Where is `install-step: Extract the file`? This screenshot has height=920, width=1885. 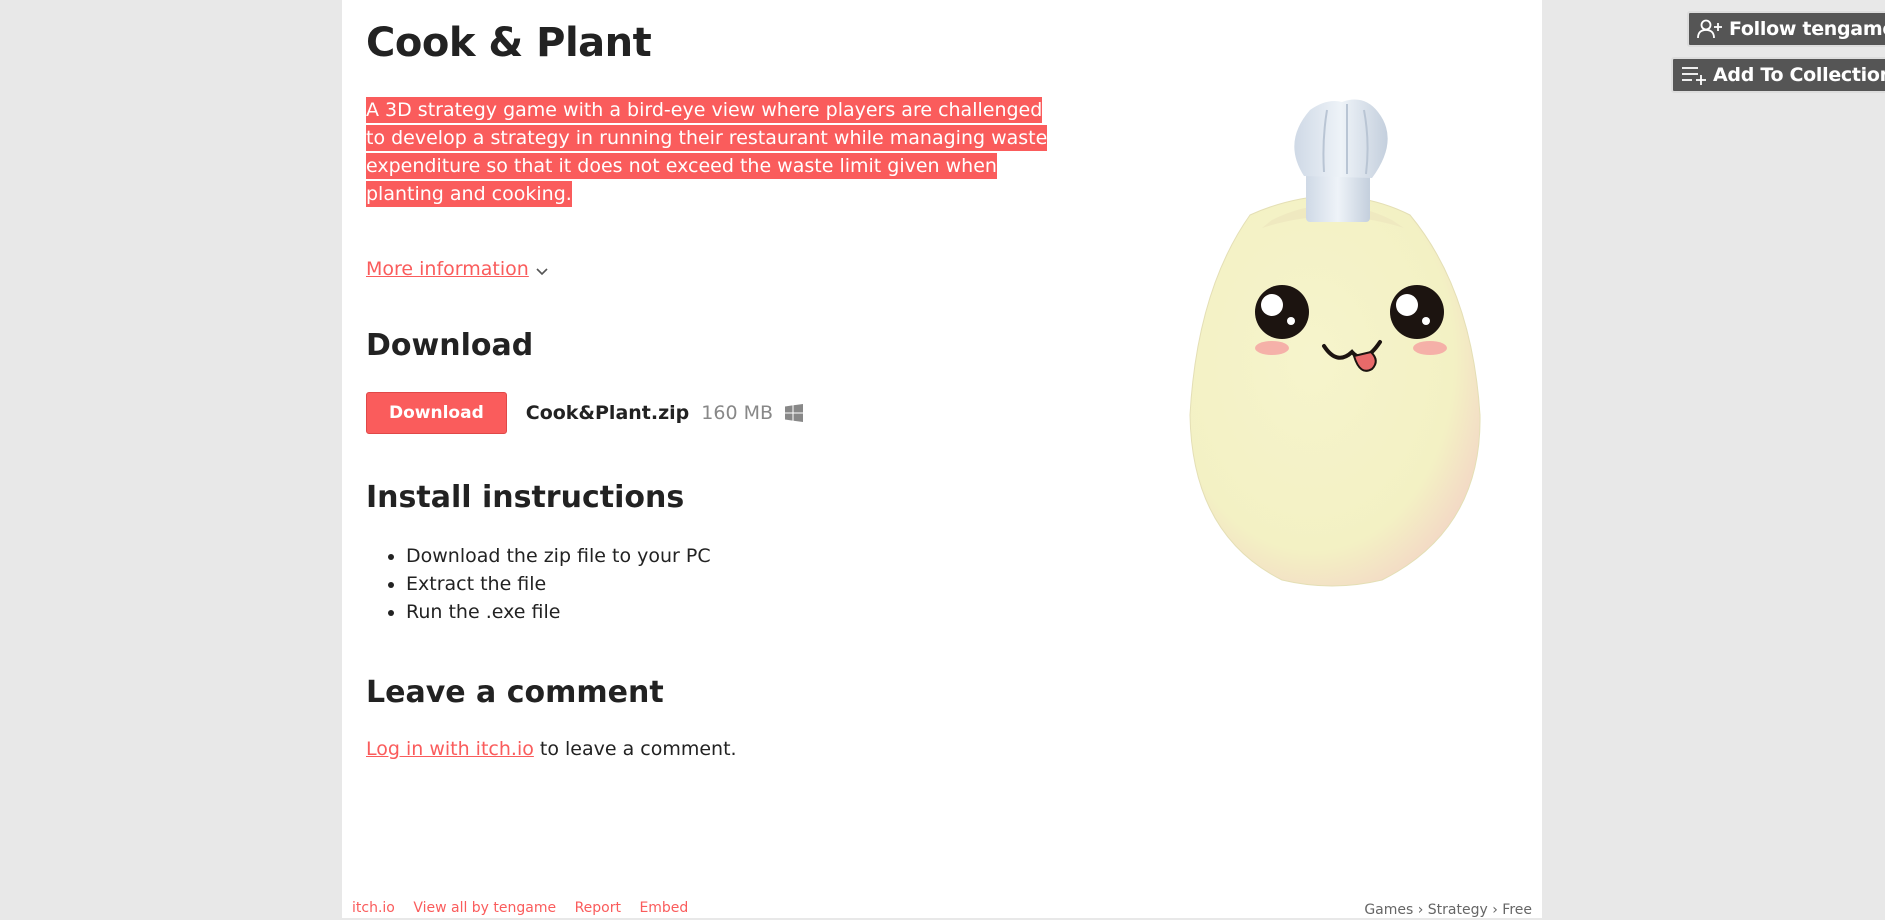
install-step: Extract the file is located at coordinates (558, 584).